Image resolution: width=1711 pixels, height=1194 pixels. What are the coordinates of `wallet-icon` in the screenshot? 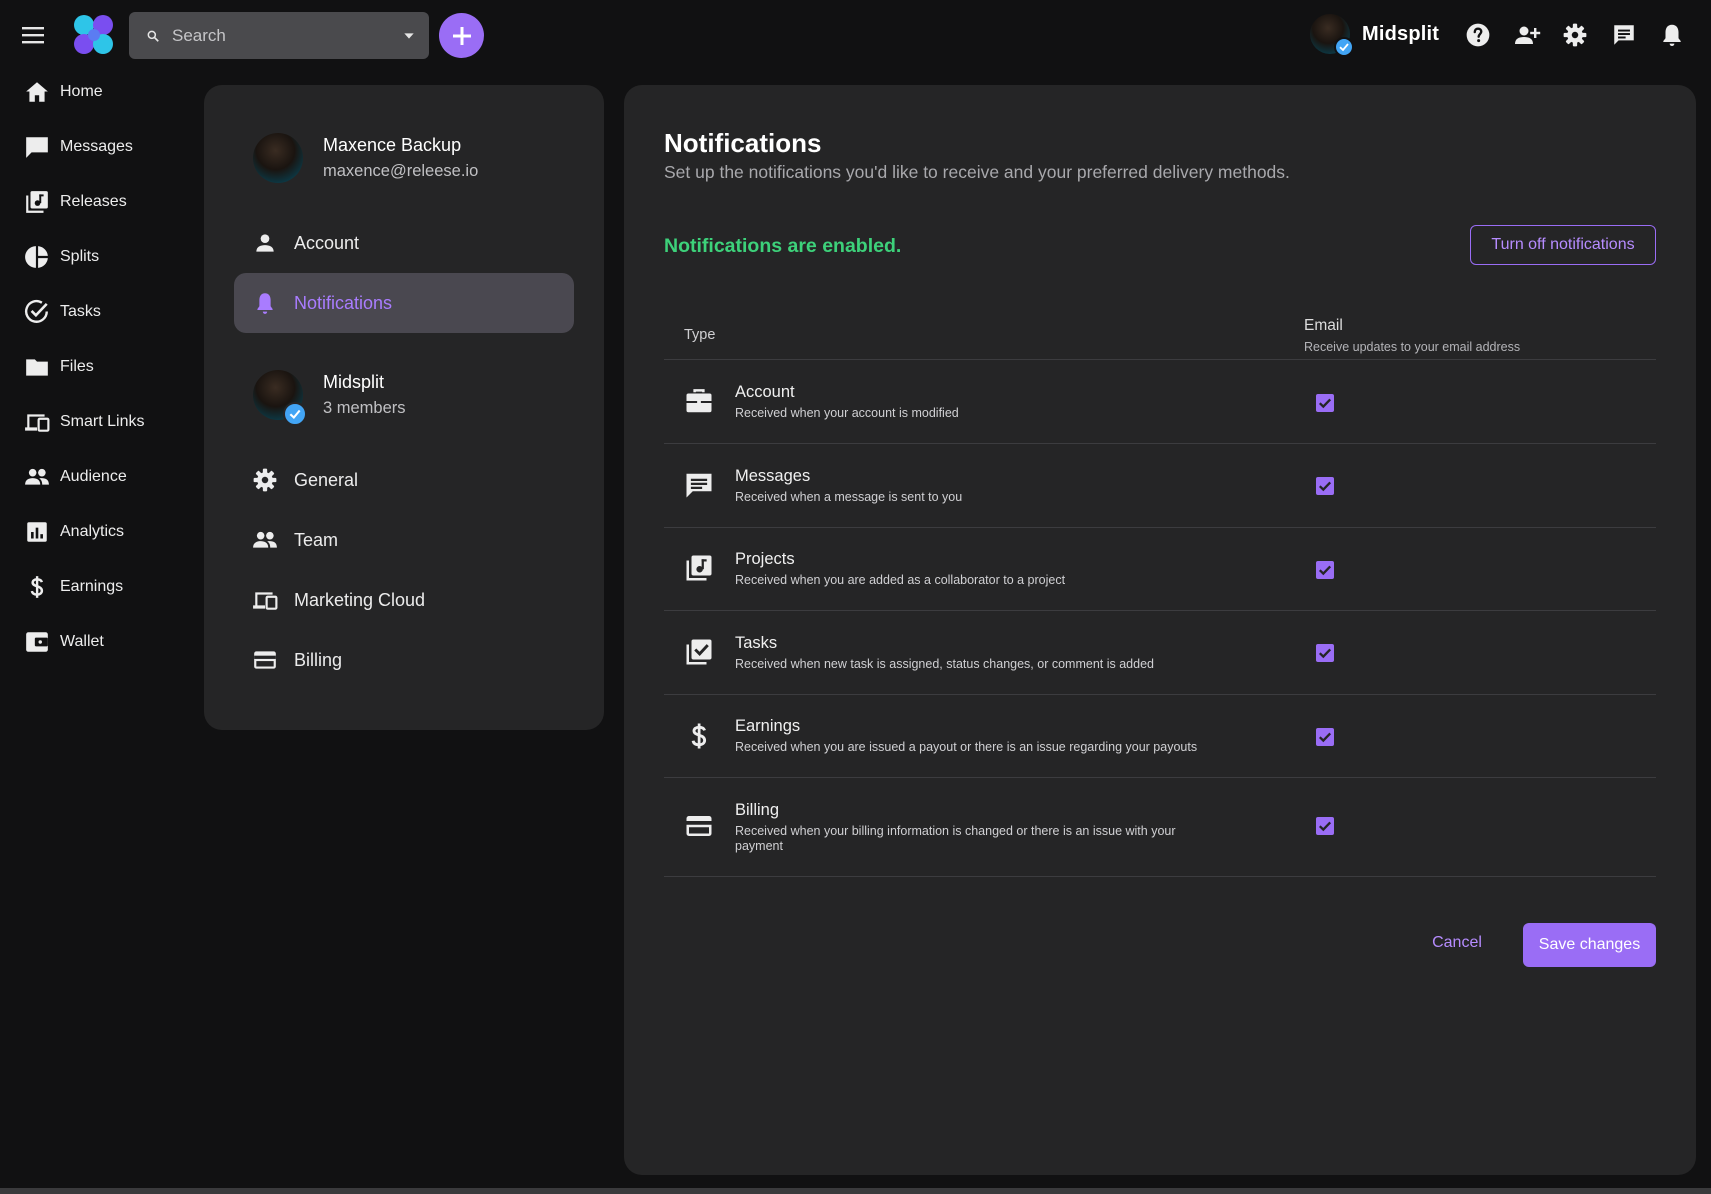 It's located at (37, 642).